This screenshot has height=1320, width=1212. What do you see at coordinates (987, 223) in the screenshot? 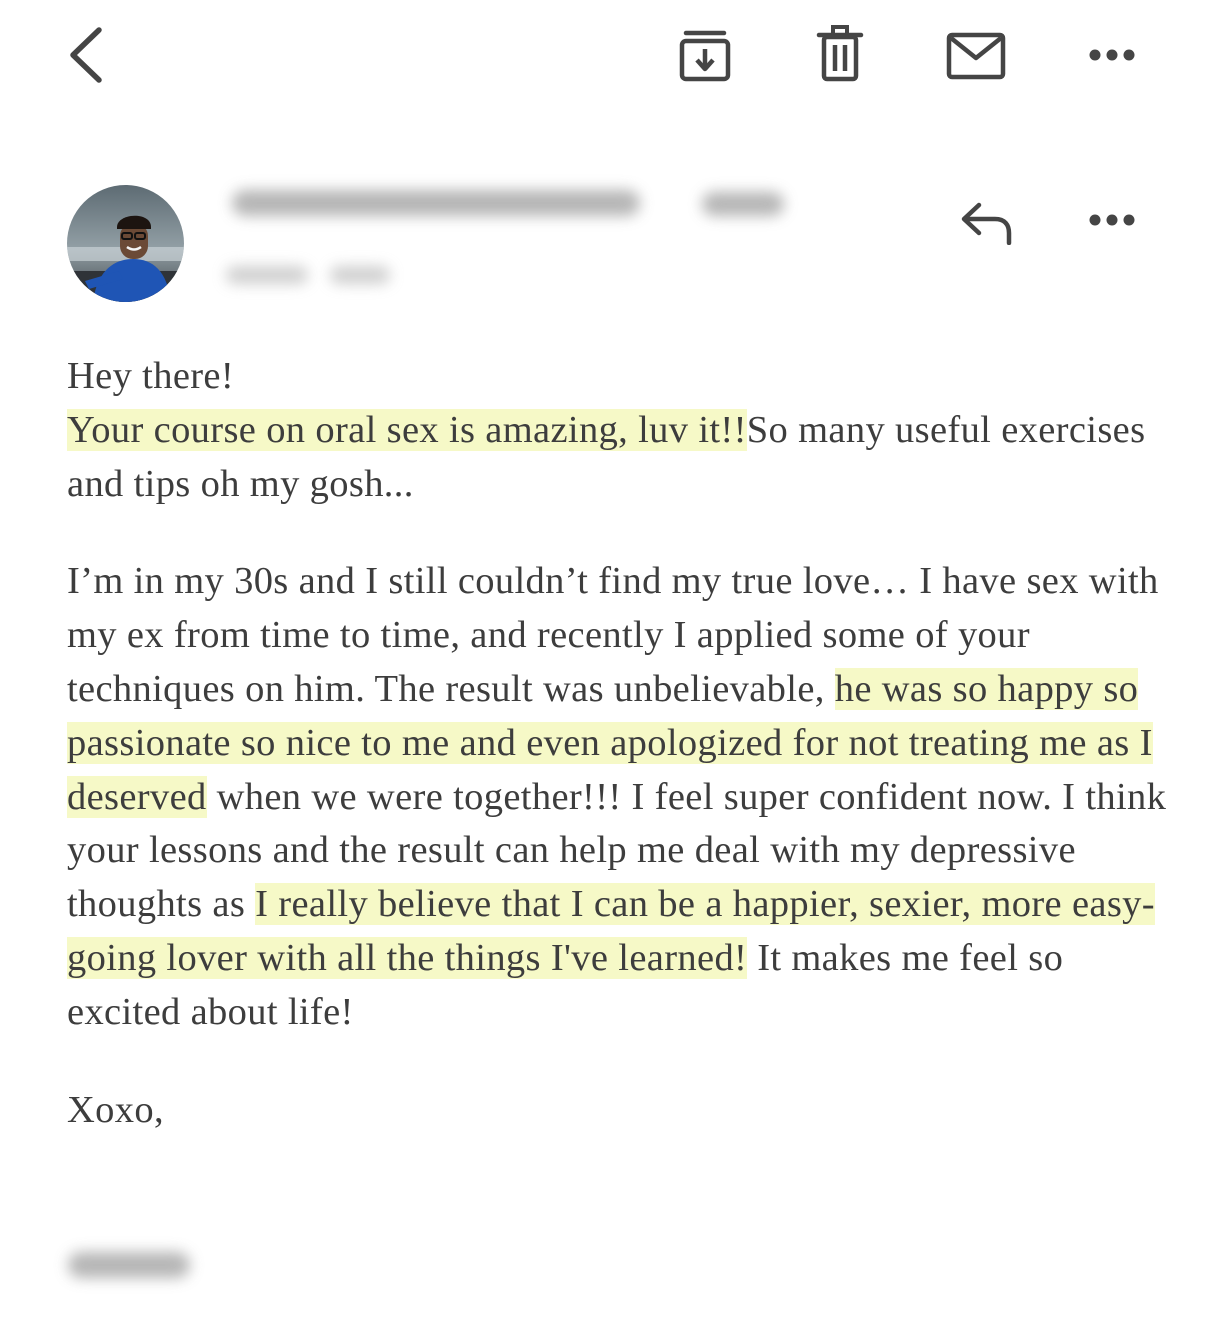
I see `reply-icon` at bounding box center [987, 223].